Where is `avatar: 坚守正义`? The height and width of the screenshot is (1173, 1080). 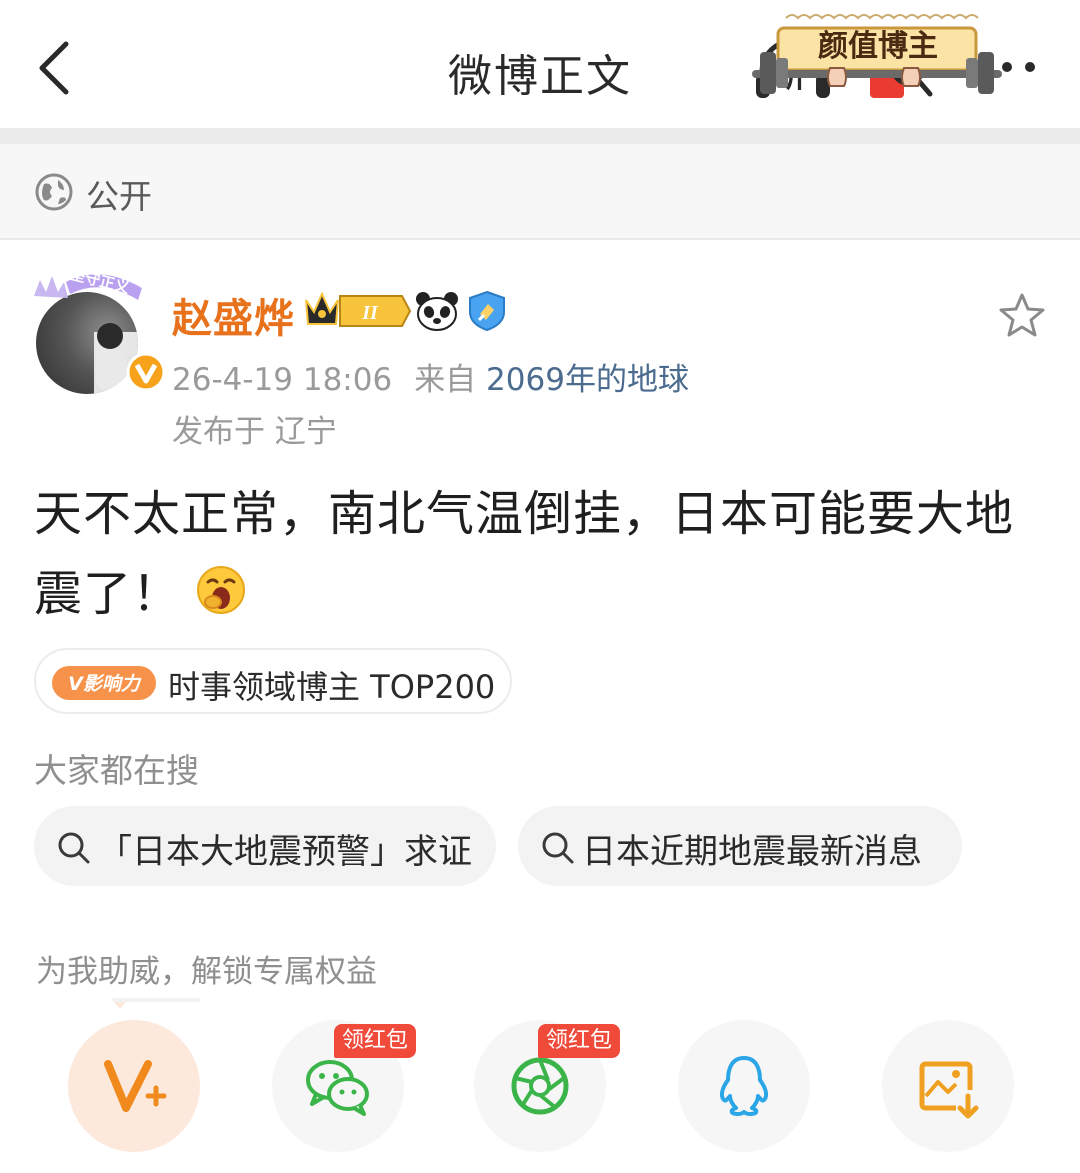
avatar: 坚守正义 is located at coordinates (98, 329).